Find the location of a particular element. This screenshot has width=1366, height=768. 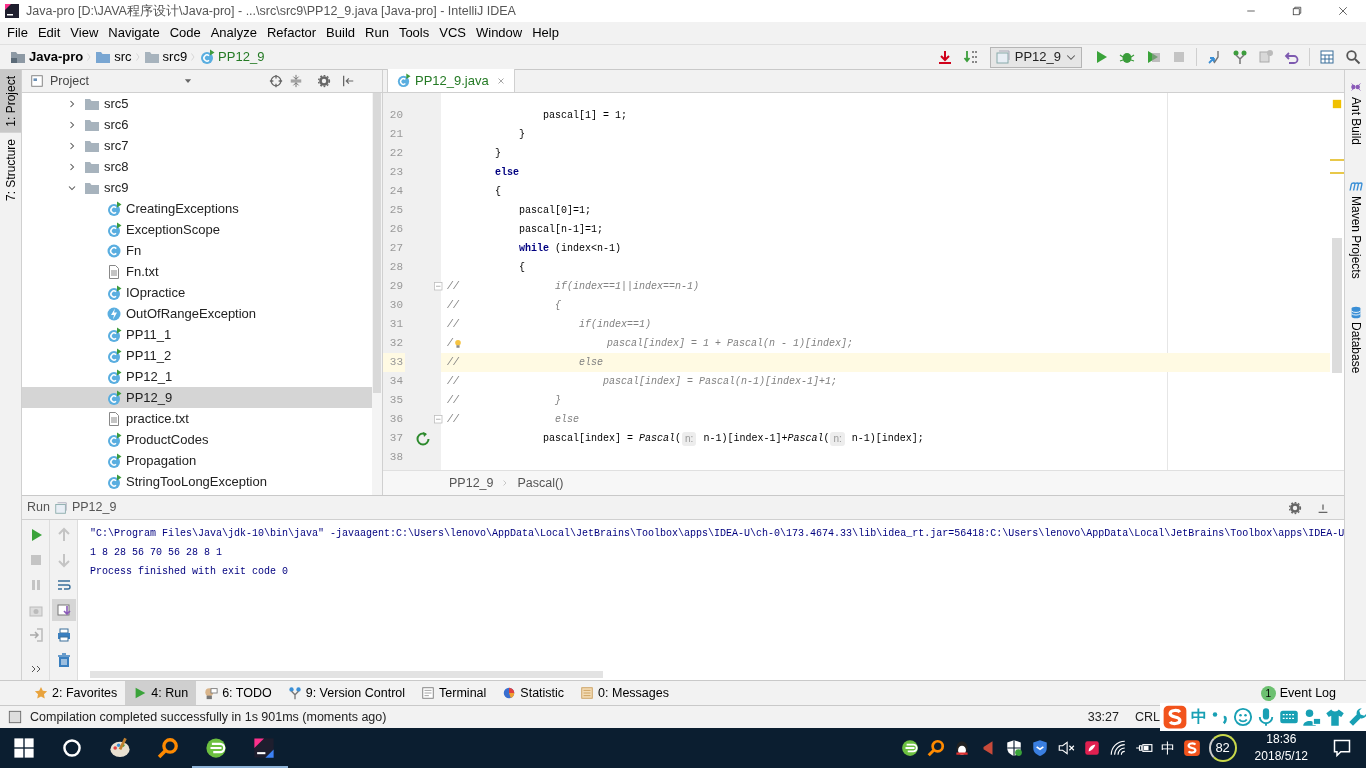

tool-window-button: 2: Favorites is located at coordinates (76, 693).